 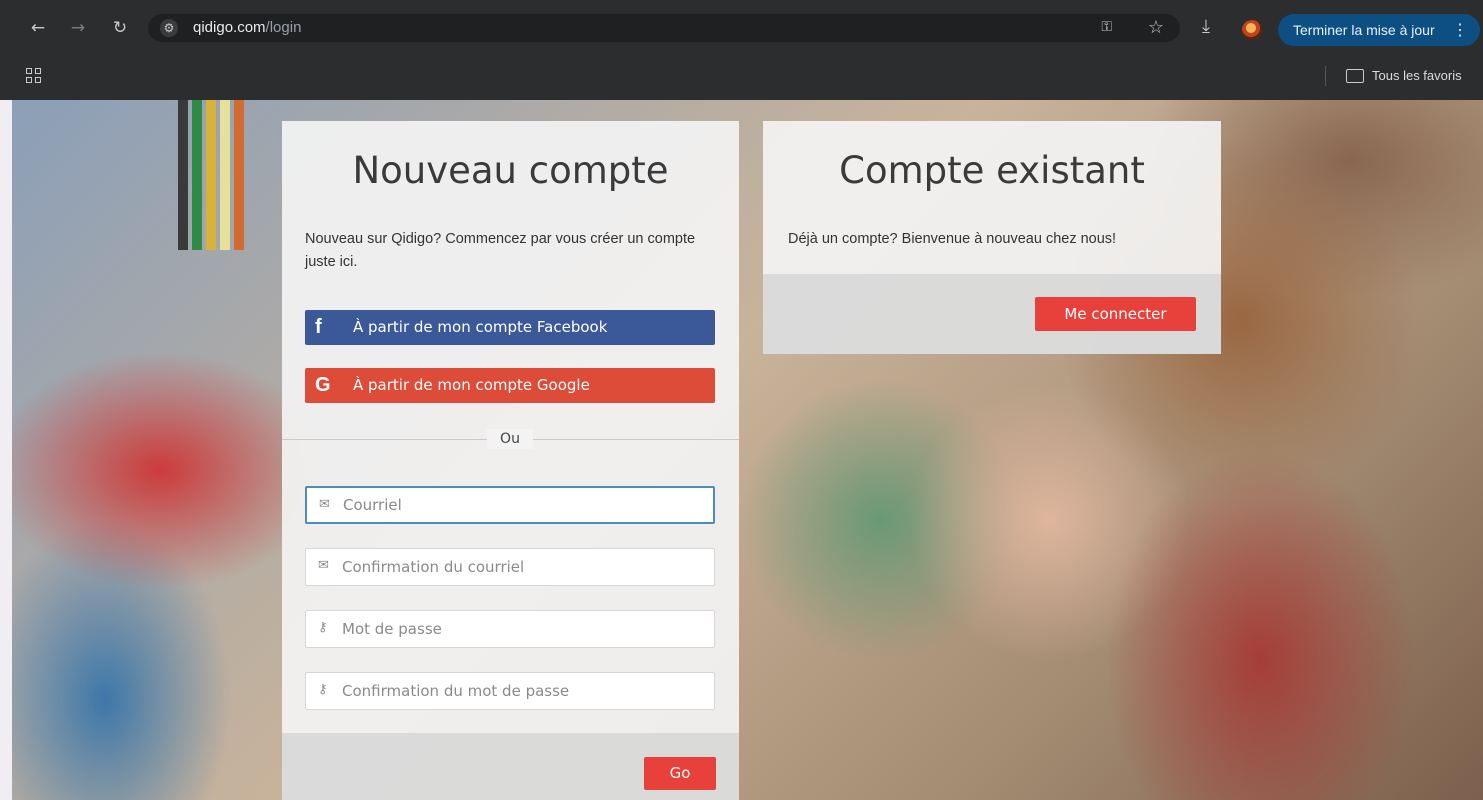 What do you see at coordinates (510, 766) in the screenshot?
I see `new-account-footer: Go` at bounding box center [510, 766].